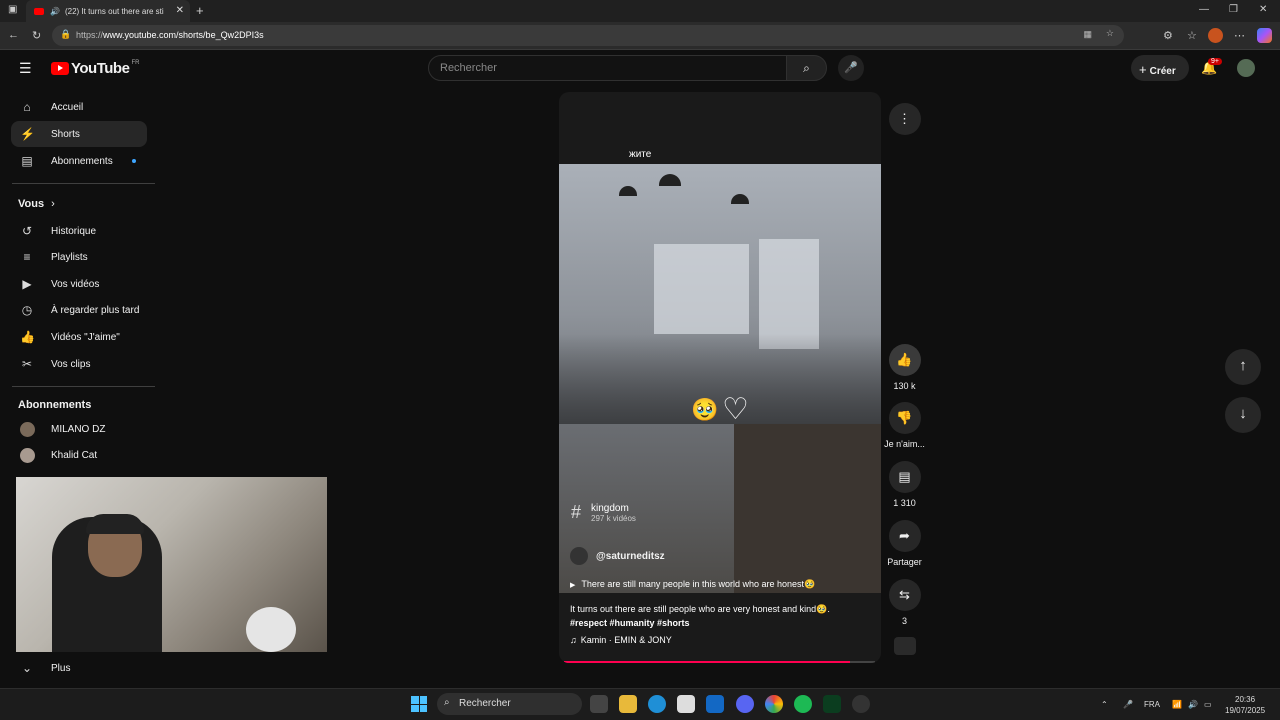 Image resolution: width=1280 pixels, height=720 pixels. I want to click on you-label: Vous, so click(31, 204).